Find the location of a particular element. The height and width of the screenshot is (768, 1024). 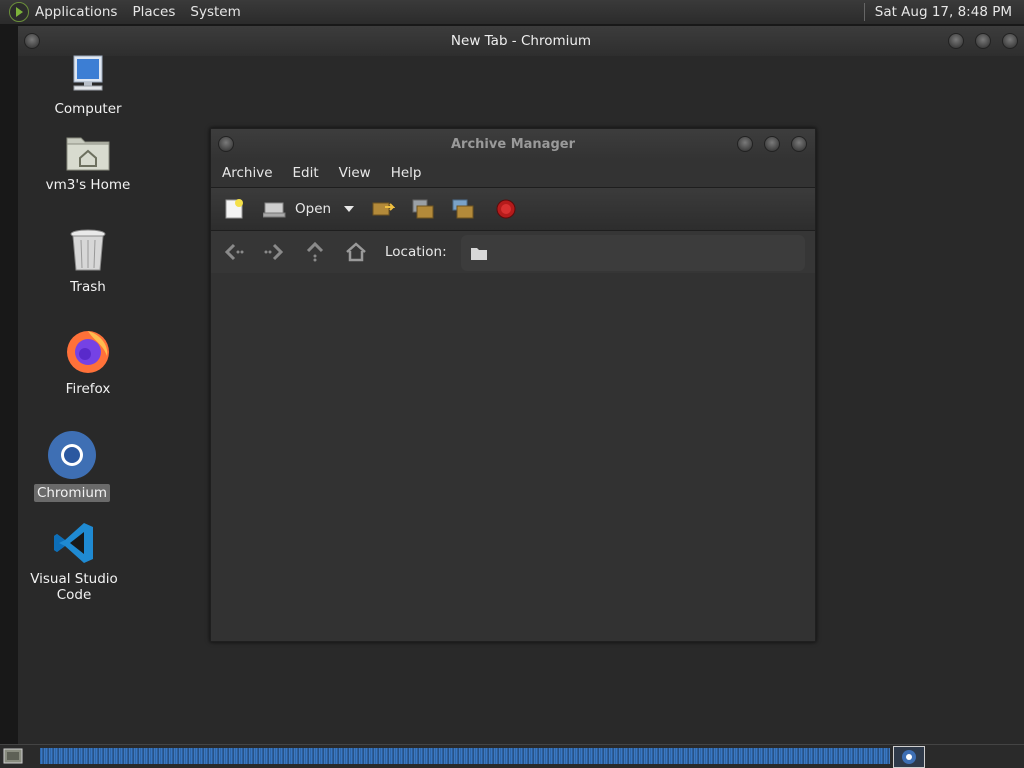

desktop-icon-home: vm3's Home is located at coordinates (88, 162).